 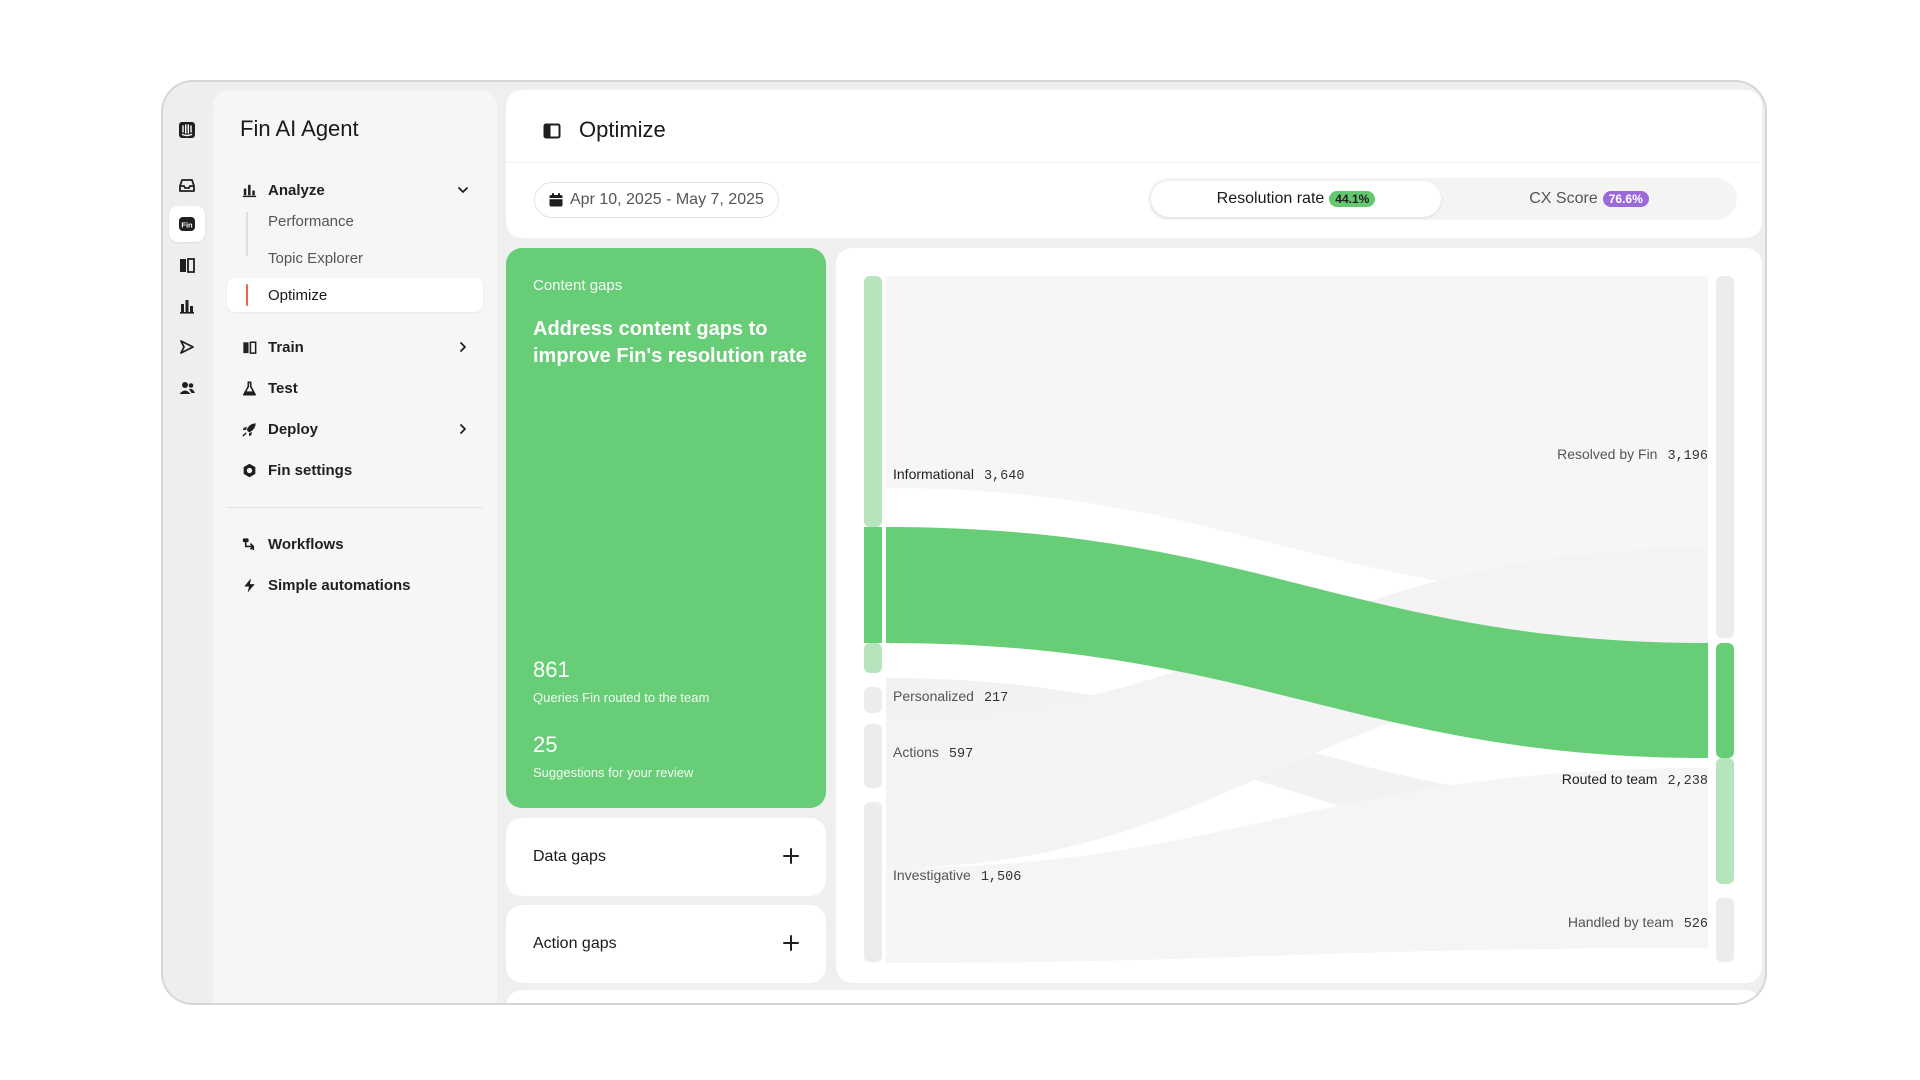 I want to click on svg-text: Fin, so click(x=187, y=225).